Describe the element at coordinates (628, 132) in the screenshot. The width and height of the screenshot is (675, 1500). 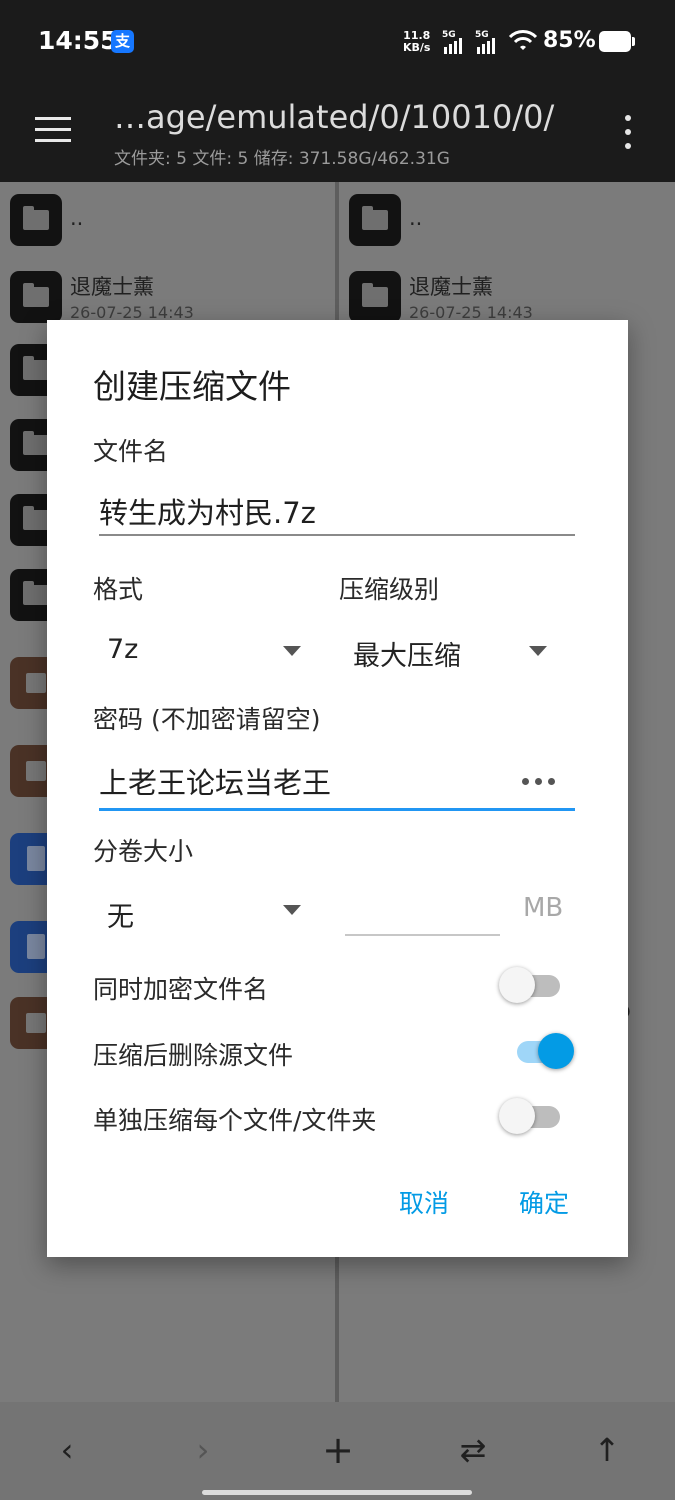
I see `more-options-icon` at that location.